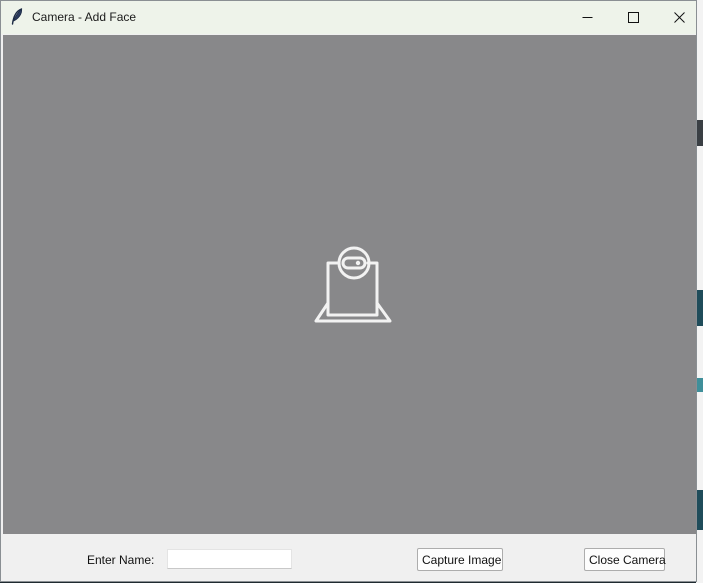 The height and width of the screenshot is (583, 703). What do you see at coordinates (121, 560) in the screenshot?
I see `name-label: Enter Name:` at bounding box center [121, 560].